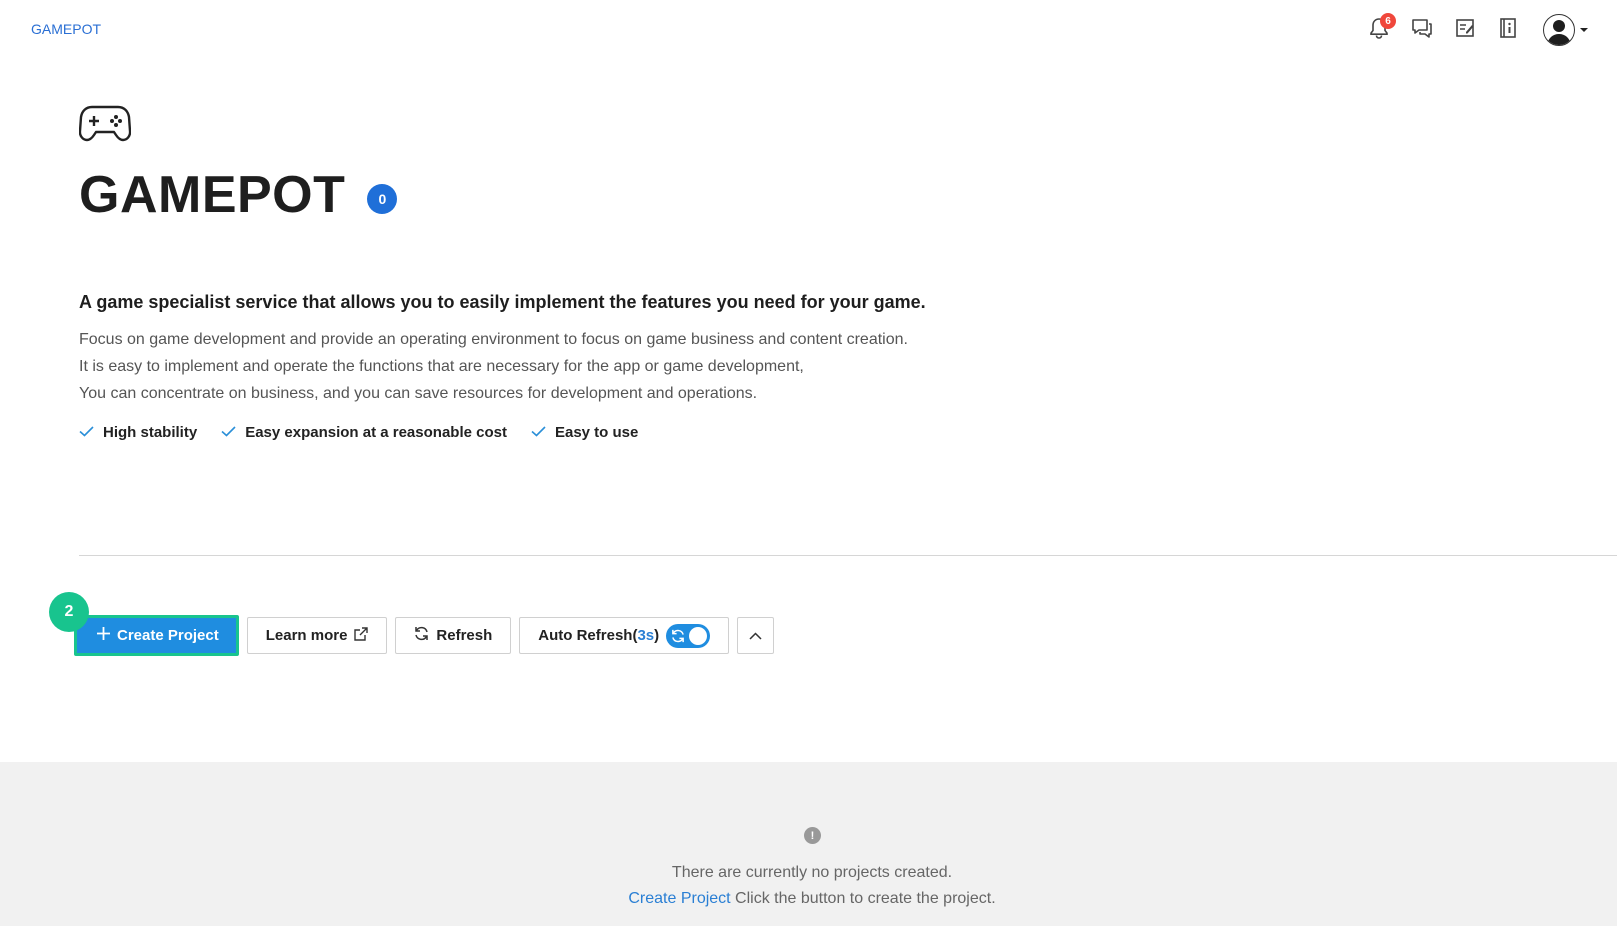 The image size is (1617, 926). I want to click on notification-count-badge: 6, so click(1388, 21).